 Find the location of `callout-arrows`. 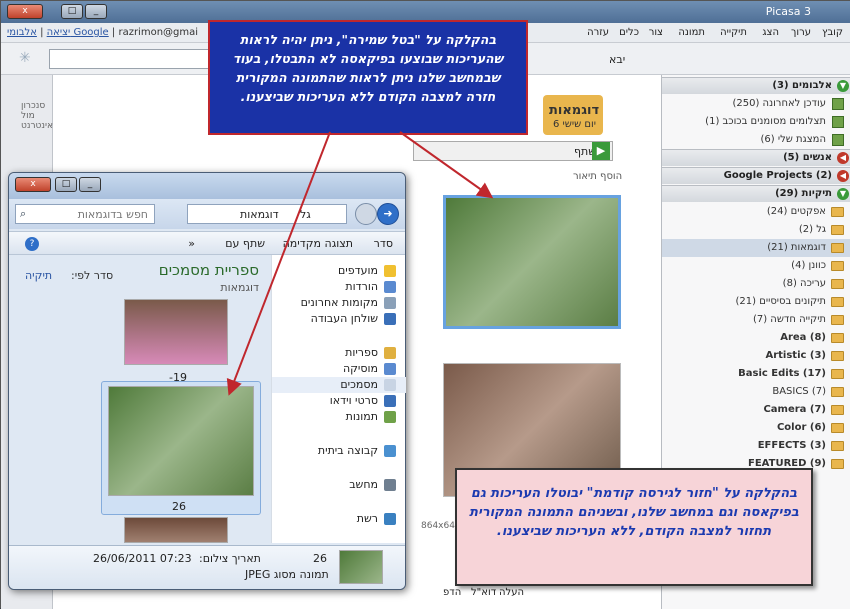

callout-arrows is located at coordinates (360, 263).